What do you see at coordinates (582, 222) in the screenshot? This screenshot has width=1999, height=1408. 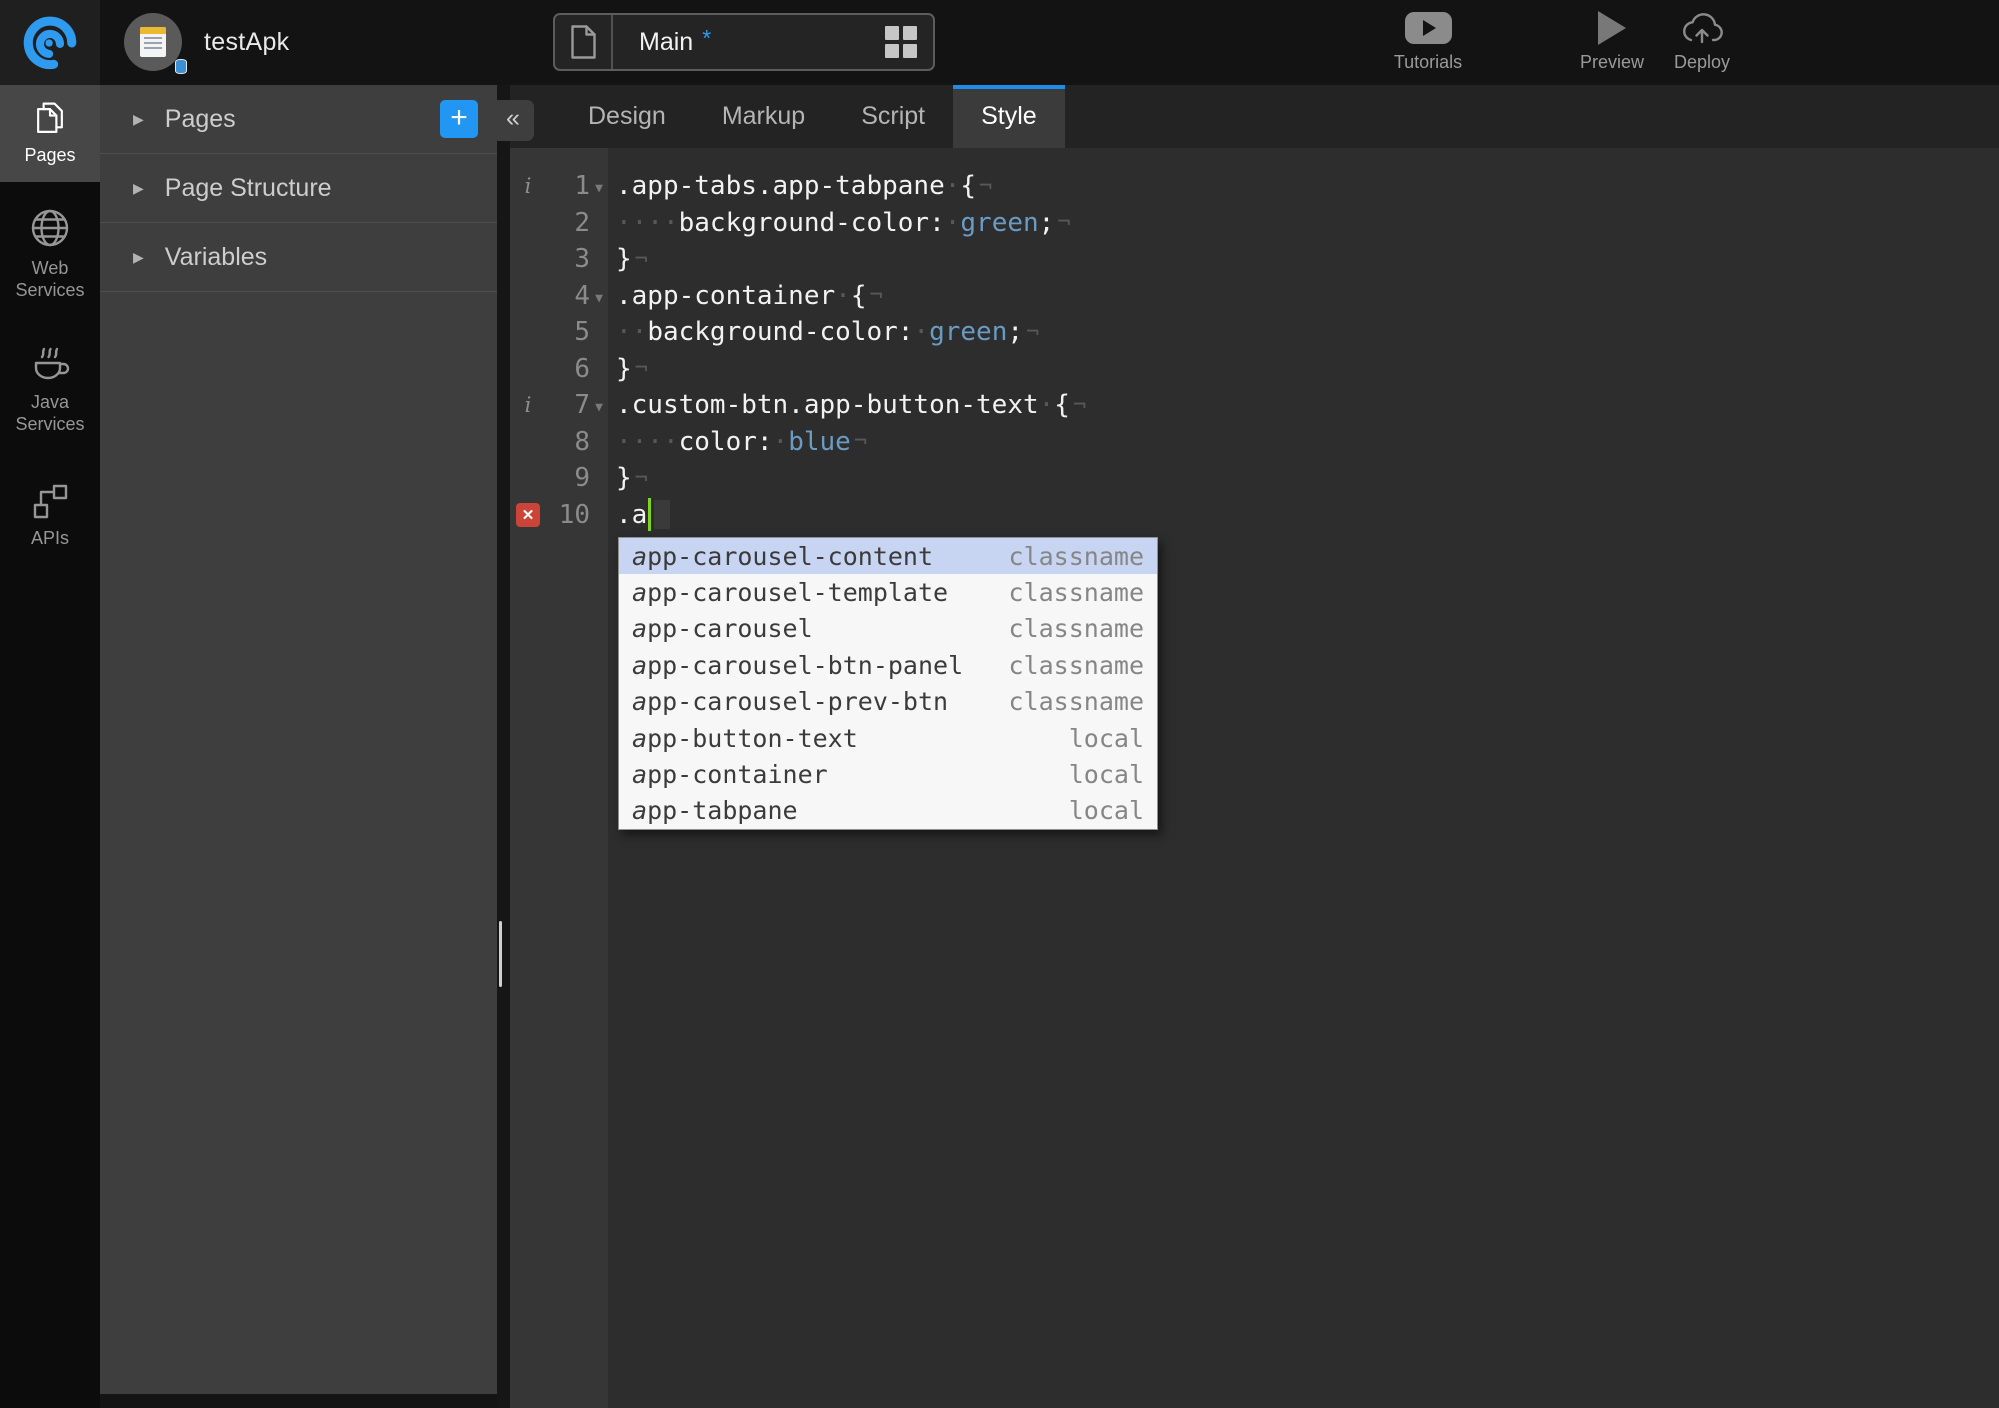 I see `line-number: 2` at bounding box center [582, 222].